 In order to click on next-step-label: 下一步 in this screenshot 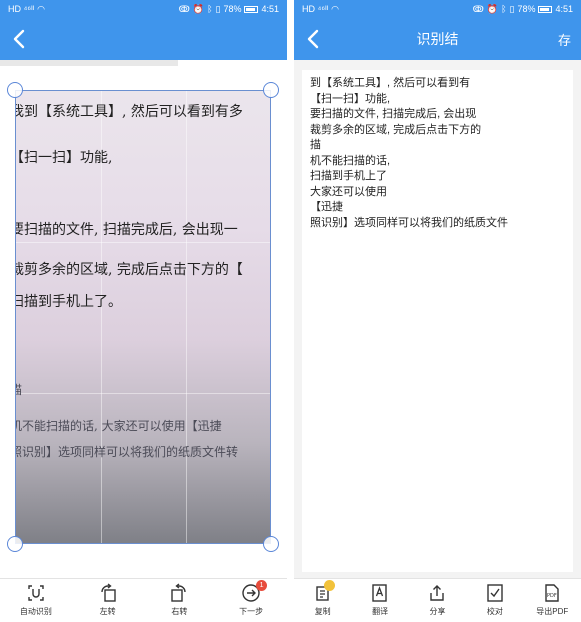, I will do `click(251, 611)`.